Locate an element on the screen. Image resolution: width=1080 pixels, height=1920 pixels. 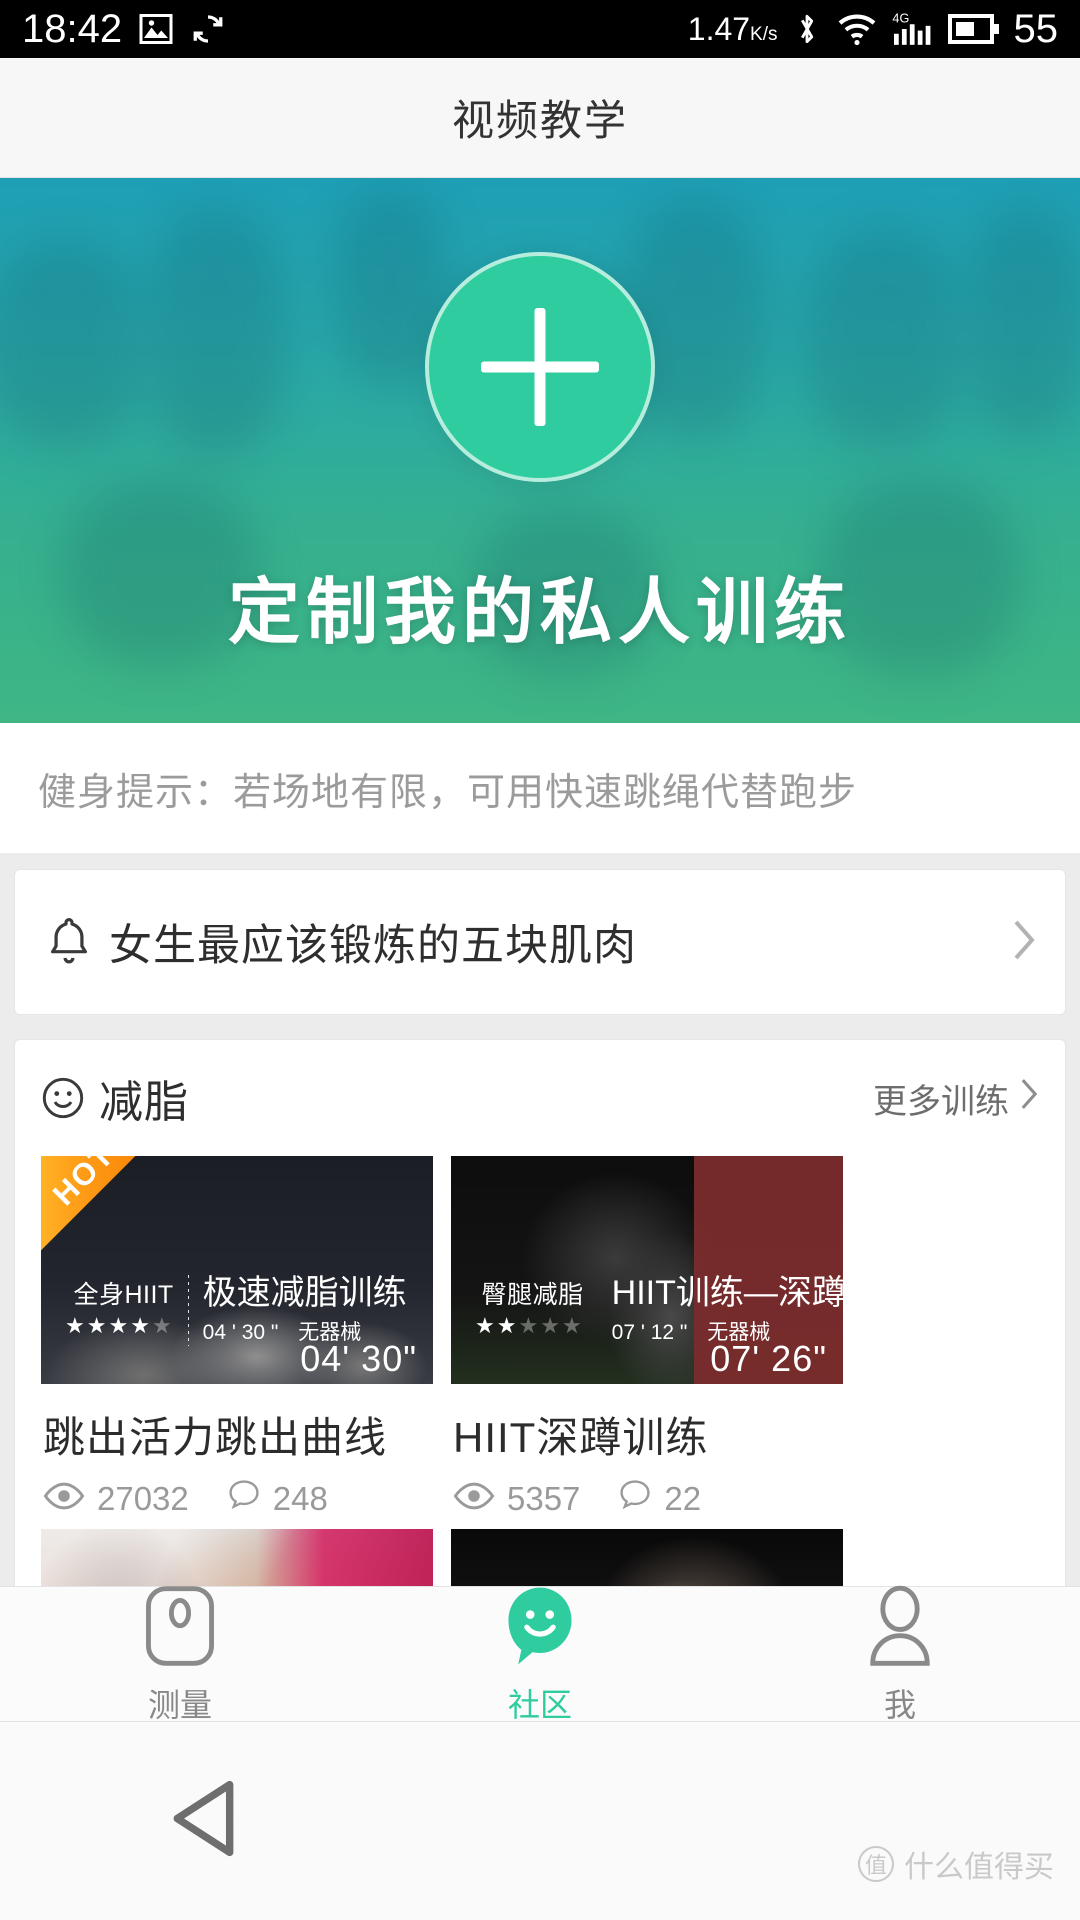
network-speed-unit: K/s is located at coordinates (764, 34).